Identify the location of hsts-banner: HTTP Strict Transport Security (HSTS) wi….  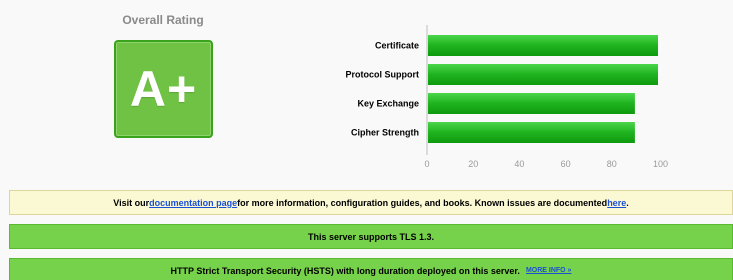
(371, 269).